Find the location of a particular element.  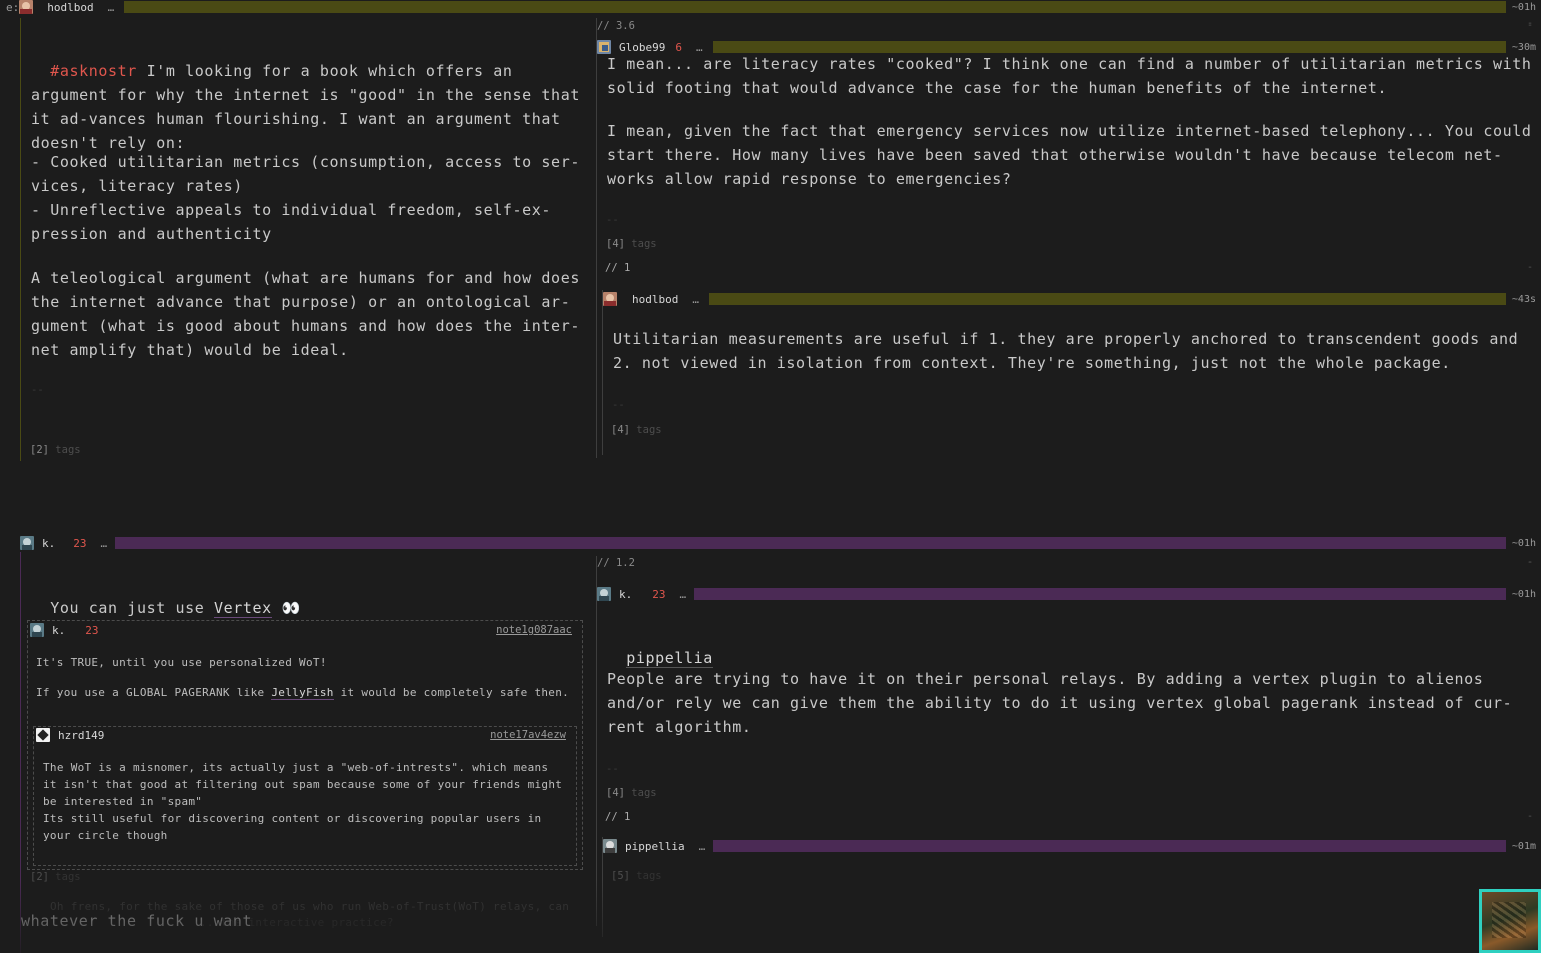

thread-score: // 3.6 is located at coordinates (616, 26).